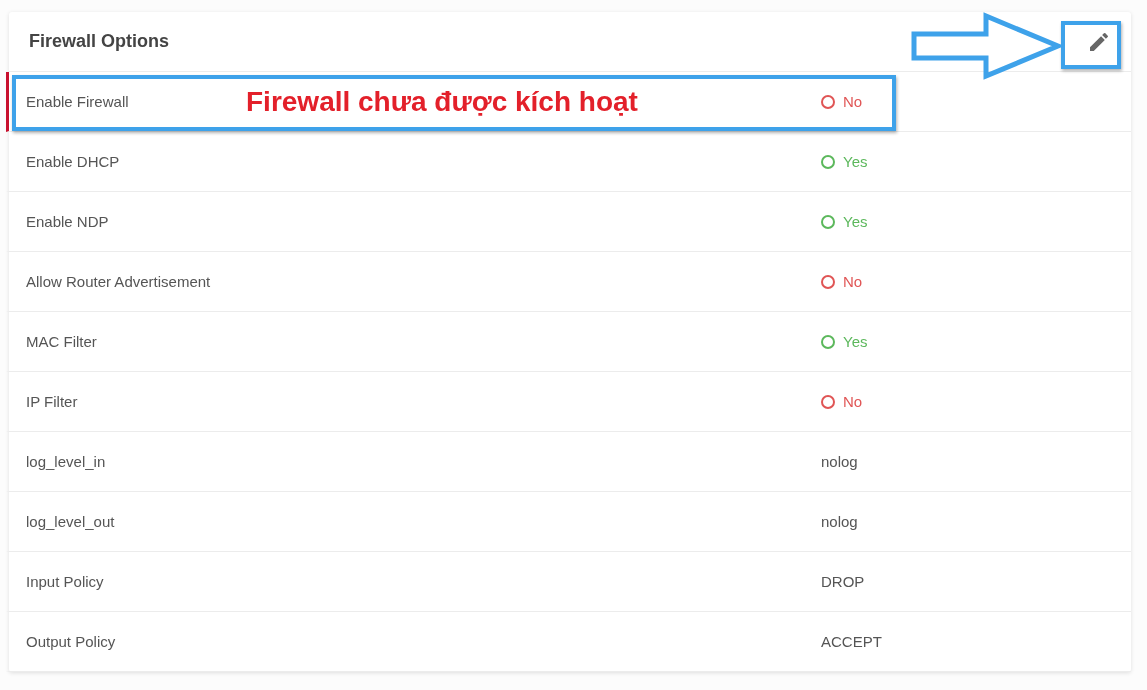 The width and height of the screenshot is (1147, 690). Describe the element at coordinates (851, 641) in the screenshot. I see `setting-value: ACCEPT` at that location.